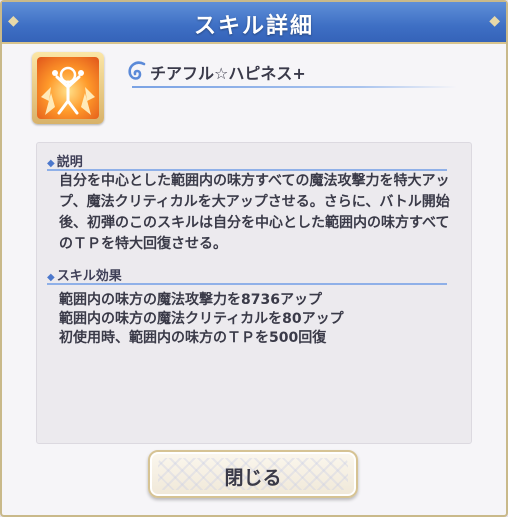  I want to click on description-heading: ◆ 説明, so click(65, 160).